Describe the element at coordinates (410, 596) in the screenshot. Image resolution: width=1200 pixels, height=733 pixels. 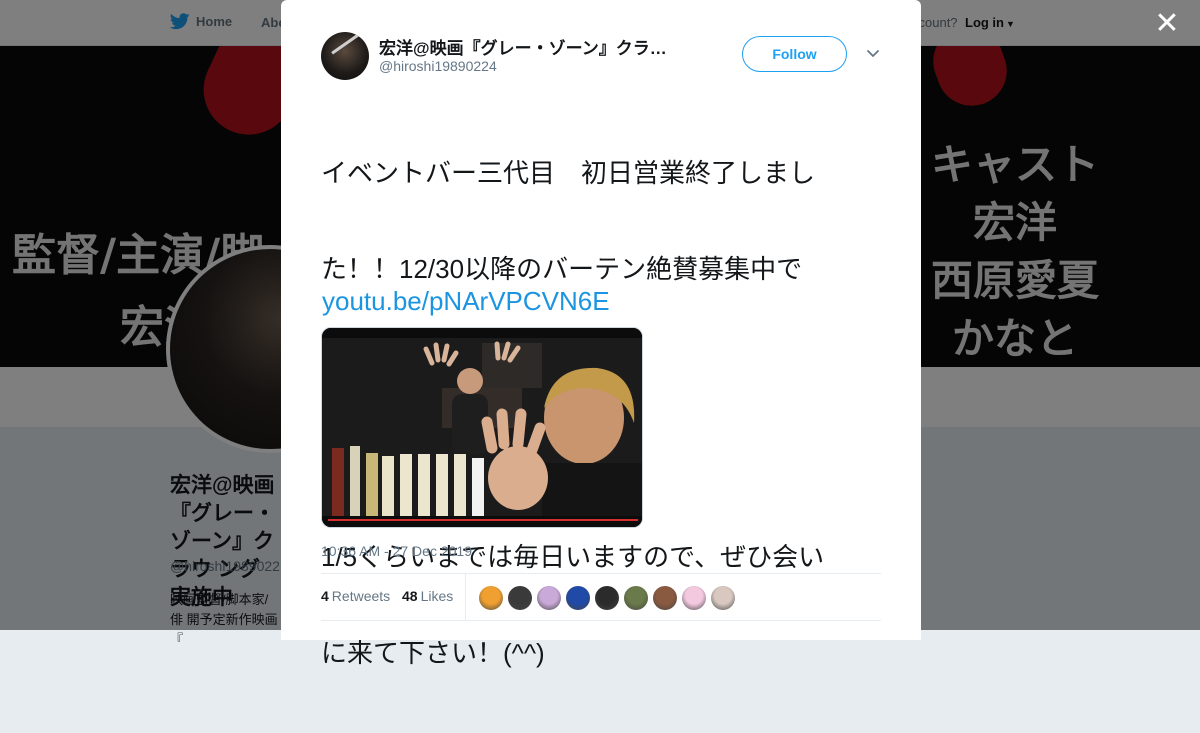
I see `likes-count: 48` at that location.